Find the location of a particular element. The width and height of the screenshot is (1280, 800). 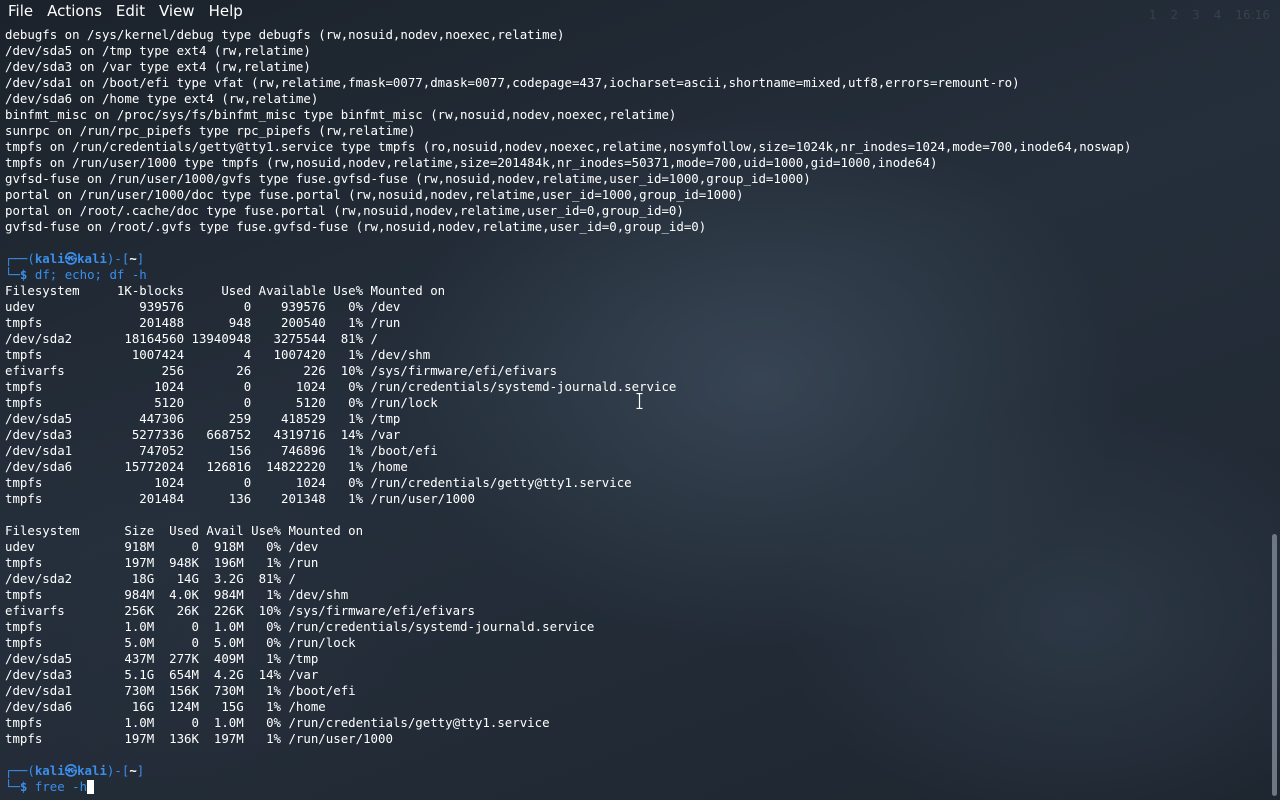

menu-view: View is located at coordinates (177, 11).